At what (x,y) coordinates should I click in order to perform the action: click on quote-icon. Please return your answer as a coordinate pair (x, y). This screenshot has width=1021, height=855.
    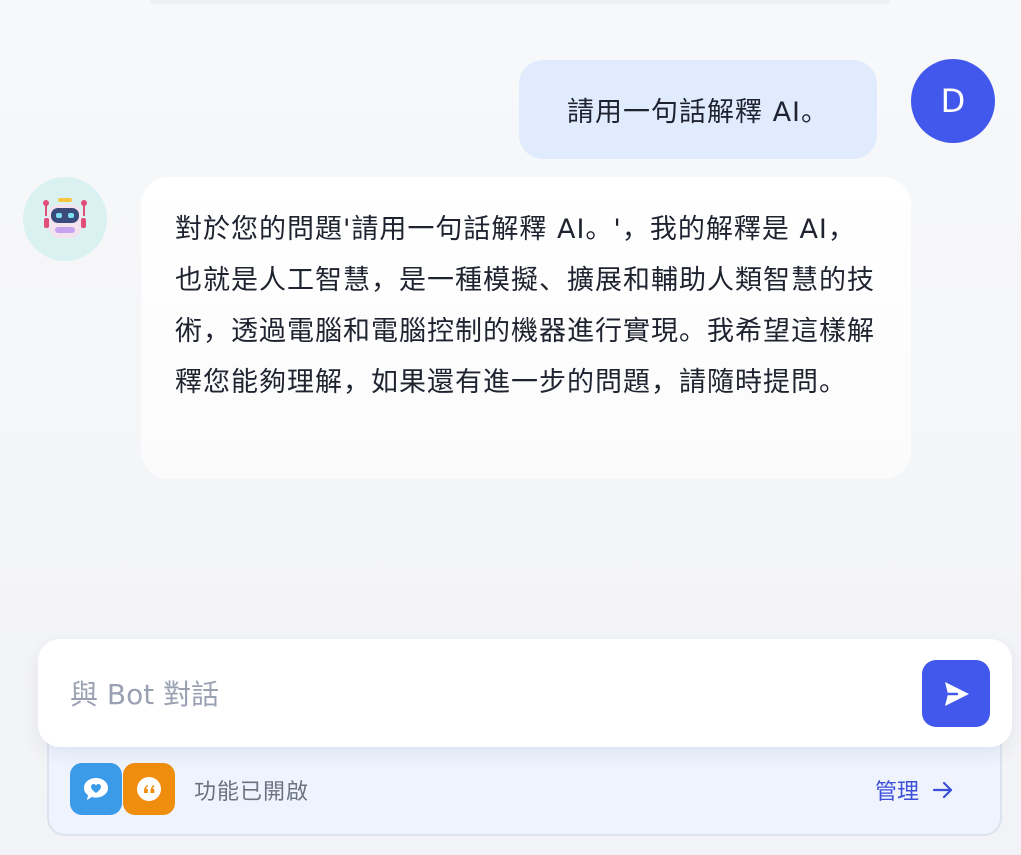
    Looking at the image, I should click on (149, 789).